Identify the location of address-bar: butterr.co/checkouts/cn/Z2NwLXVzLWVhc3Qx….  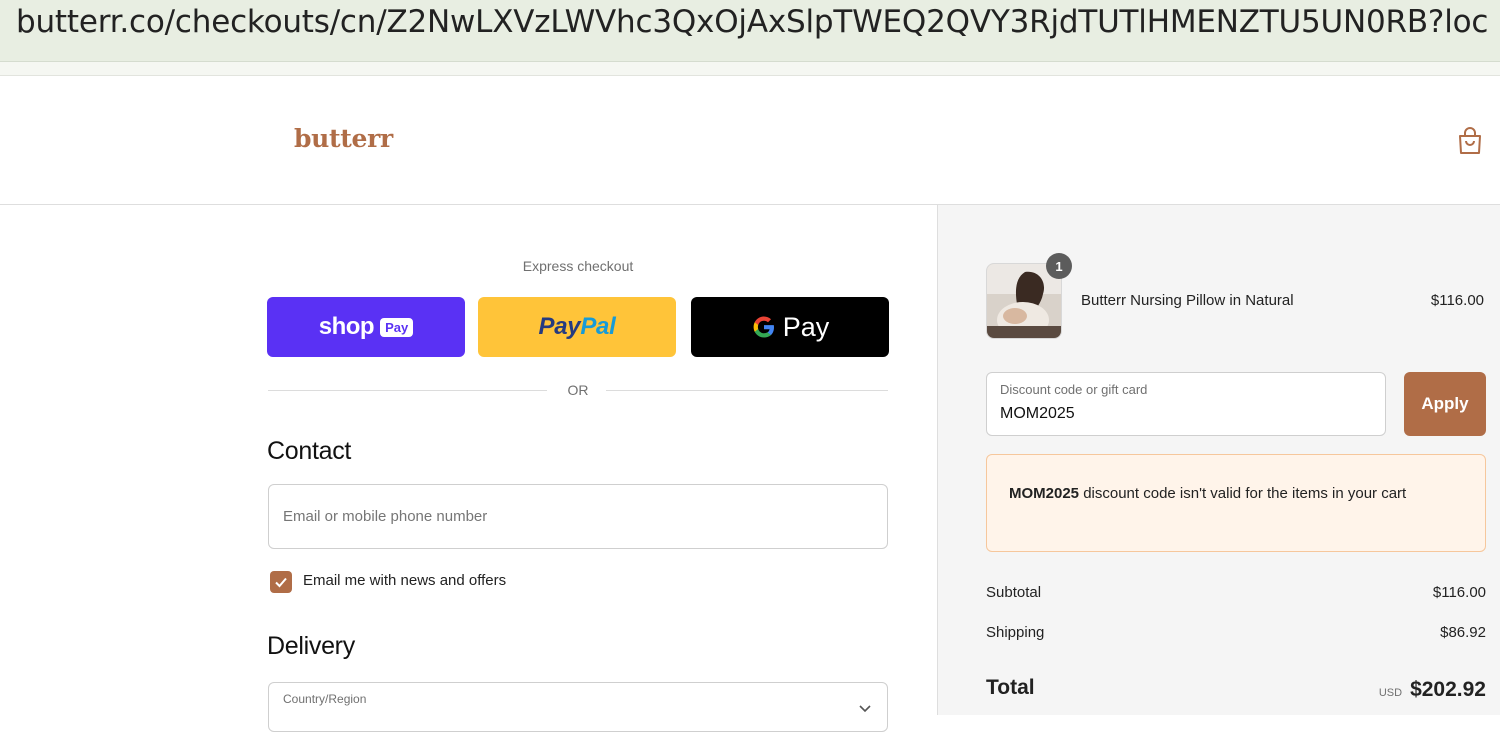
(750, 31).